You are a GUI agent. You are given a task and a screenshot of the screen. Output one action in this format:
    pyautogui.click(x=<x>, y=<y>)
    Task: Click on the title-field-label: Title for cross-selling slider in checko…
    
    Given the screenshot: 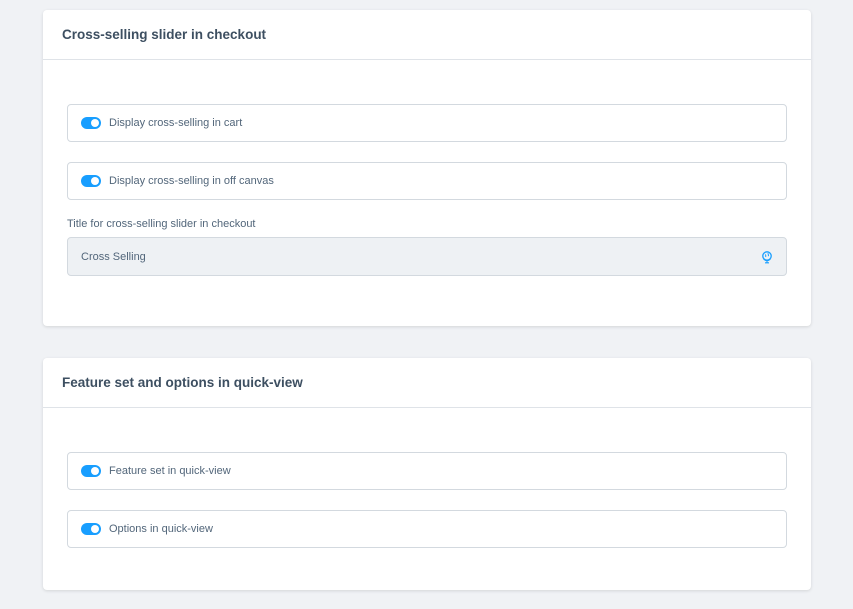 What is the action you would take?
    pyautogui.click(x=161, y=224)
    